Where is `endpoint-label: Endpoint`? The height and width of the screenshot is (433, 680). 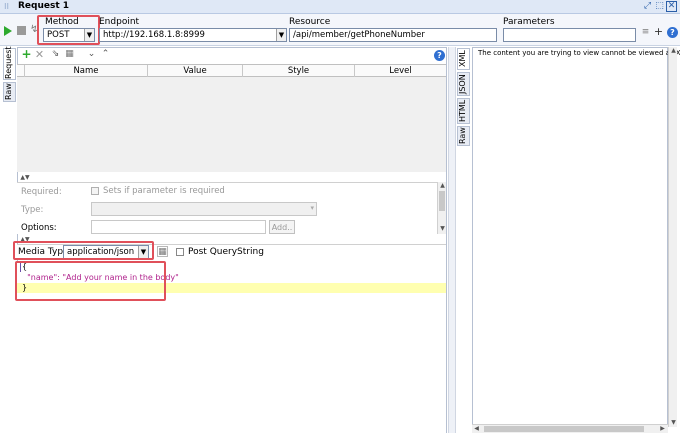 endpoint-label: Endpoint is located at coordinates (119, 22).